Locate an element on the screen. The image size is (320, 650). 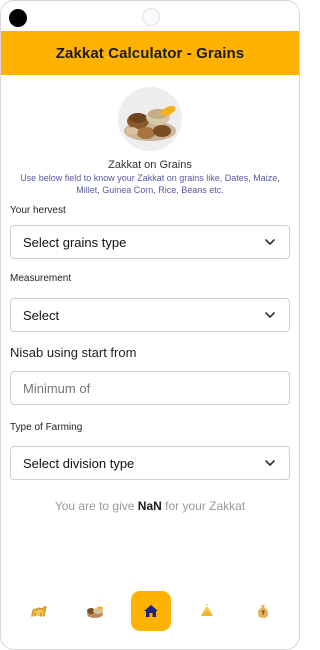
result-suffix: for your Zakkat is located at coordinates (205, 506).